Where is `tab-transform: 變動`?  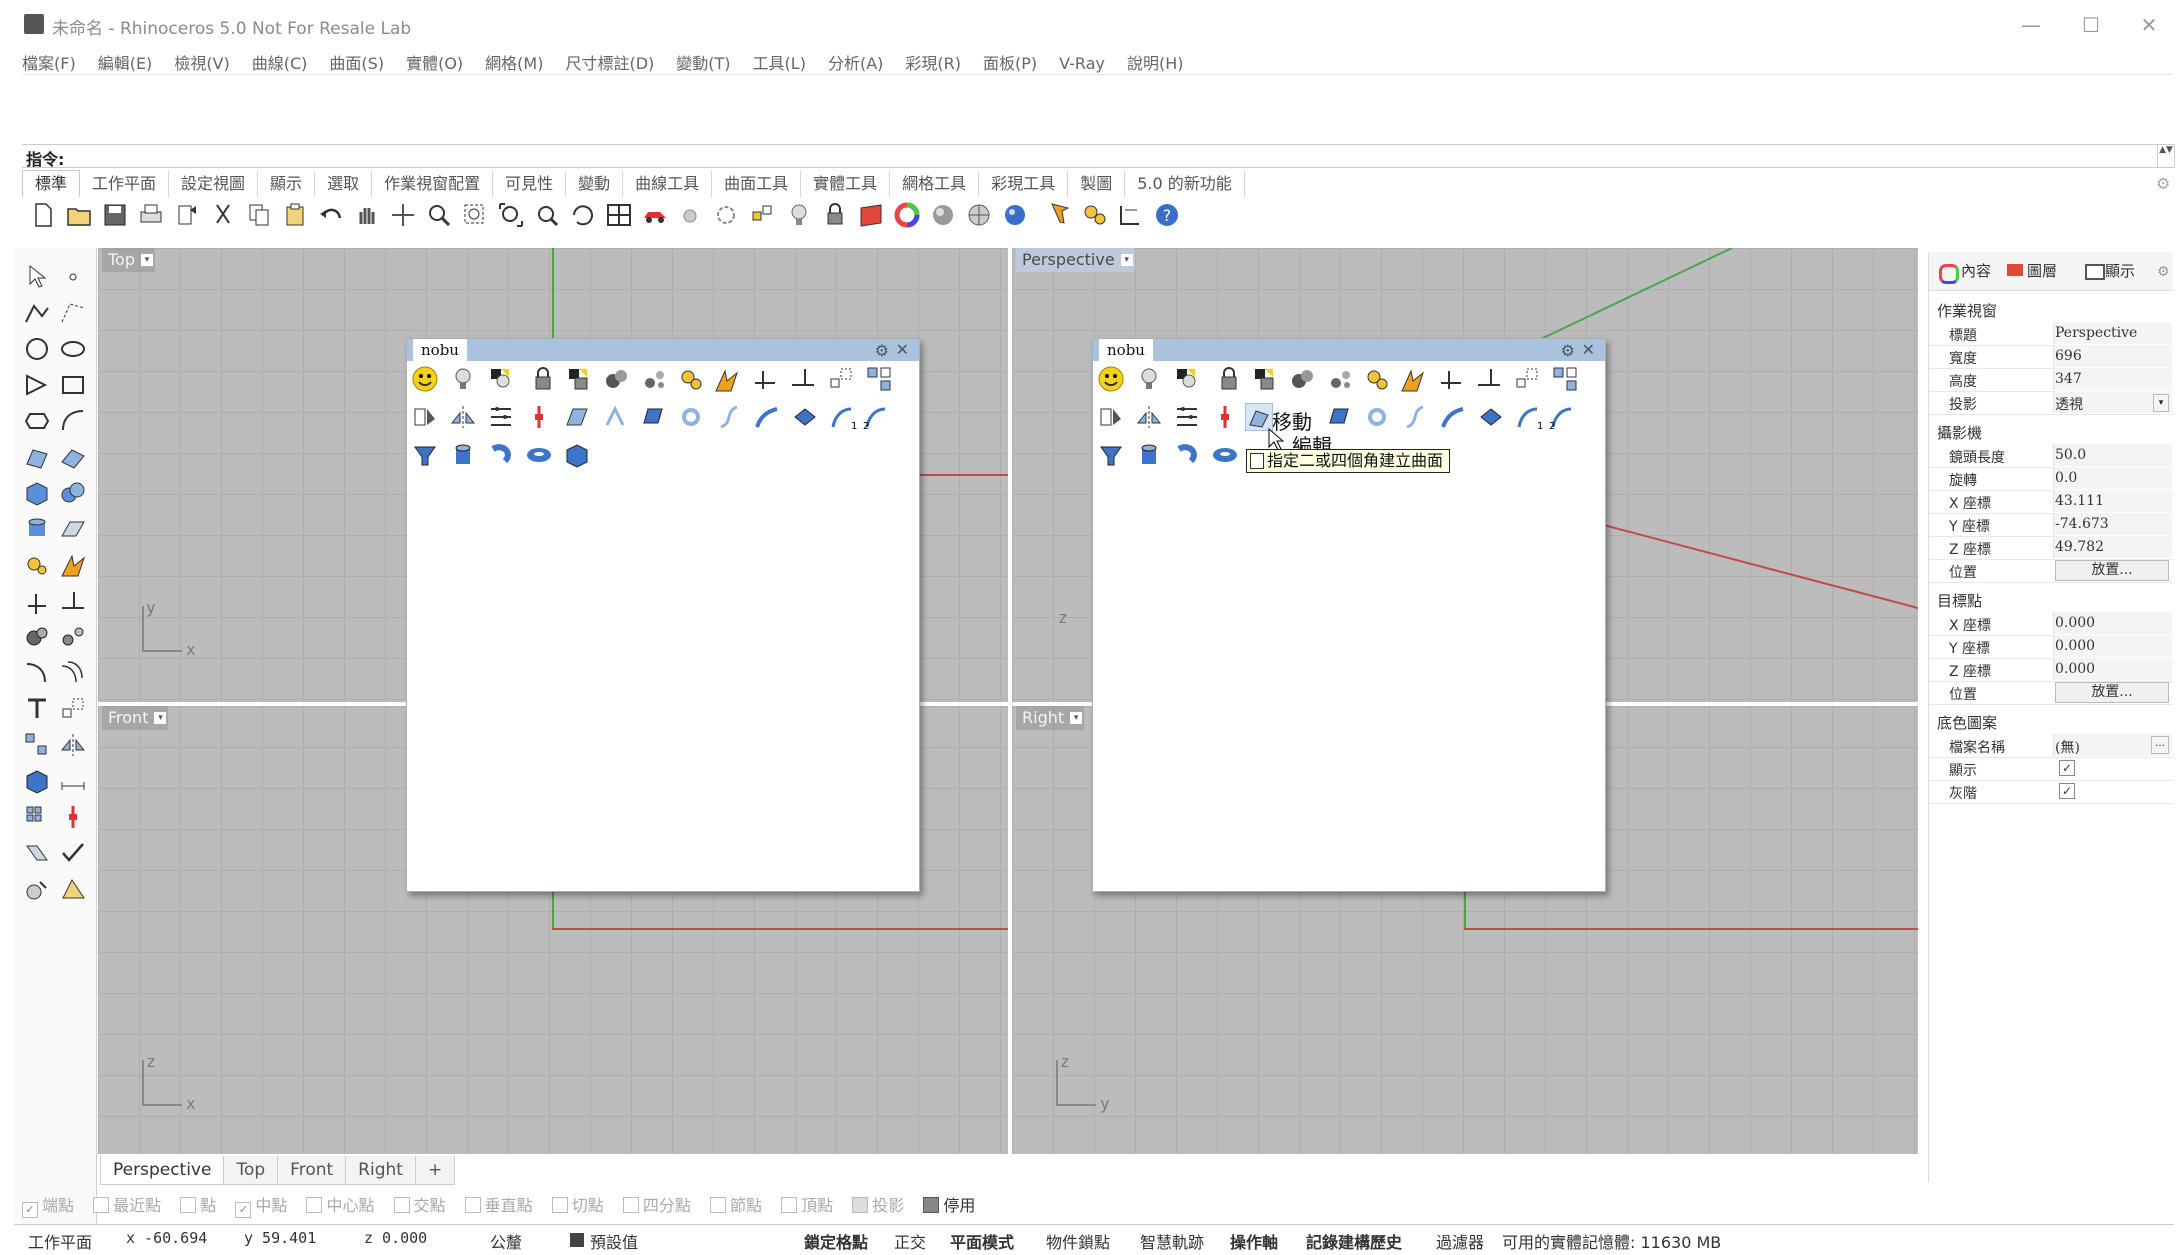 tab-transform: 變動 is located at coordinates (595, 184).